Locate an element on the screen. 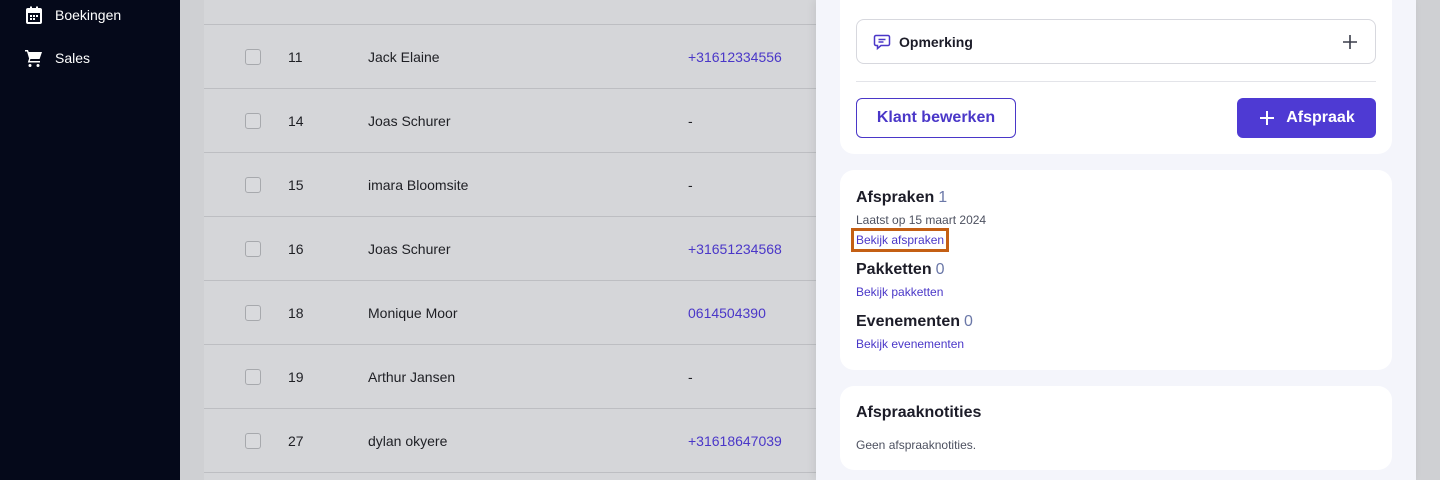  row-name: Monique Moor is located at coordinates (413, 312).